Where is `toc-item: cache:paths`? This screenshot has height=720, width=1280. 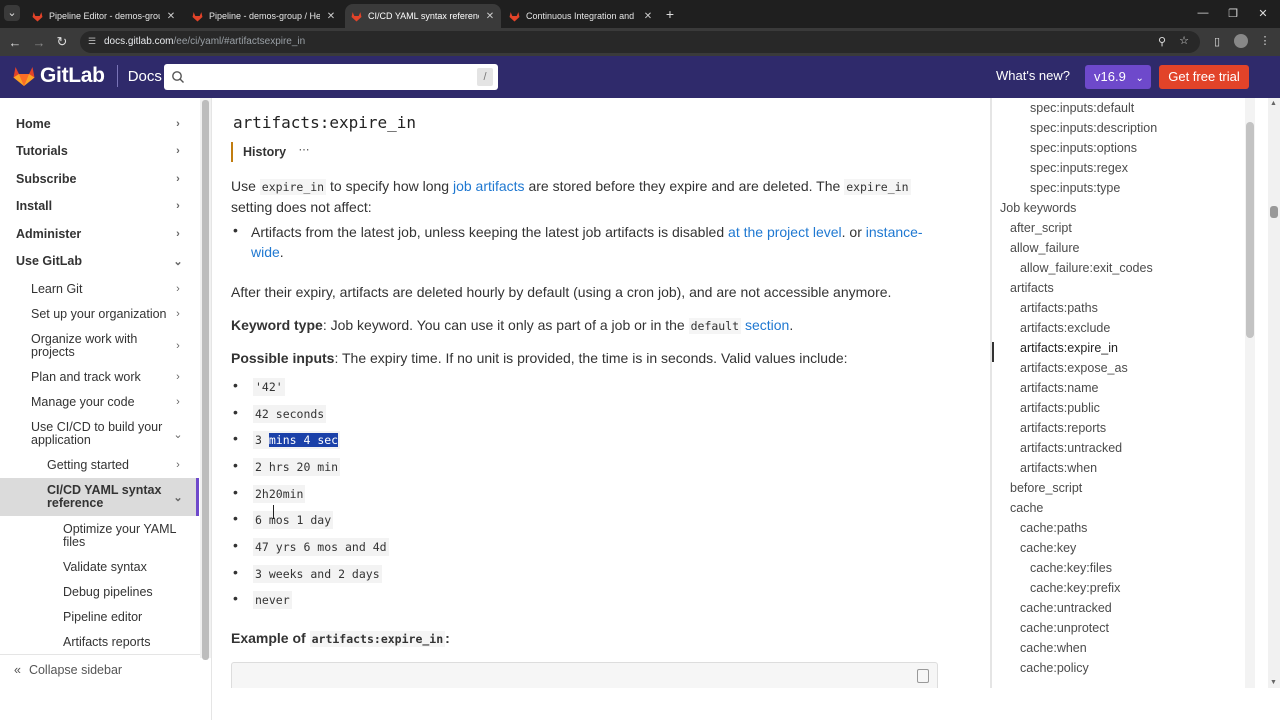
toc-item: cache:paths is located at coordinates (1053, 528).